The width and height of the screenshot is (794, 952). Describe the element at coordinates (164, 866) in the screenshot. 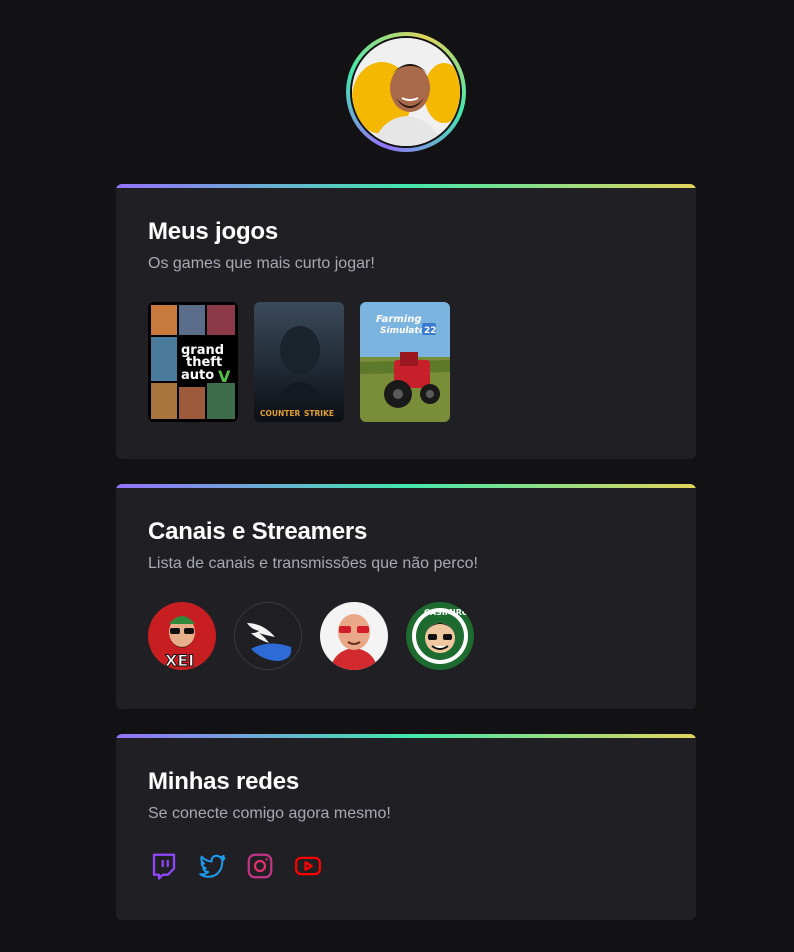

I see `twitch-icon` at that location.